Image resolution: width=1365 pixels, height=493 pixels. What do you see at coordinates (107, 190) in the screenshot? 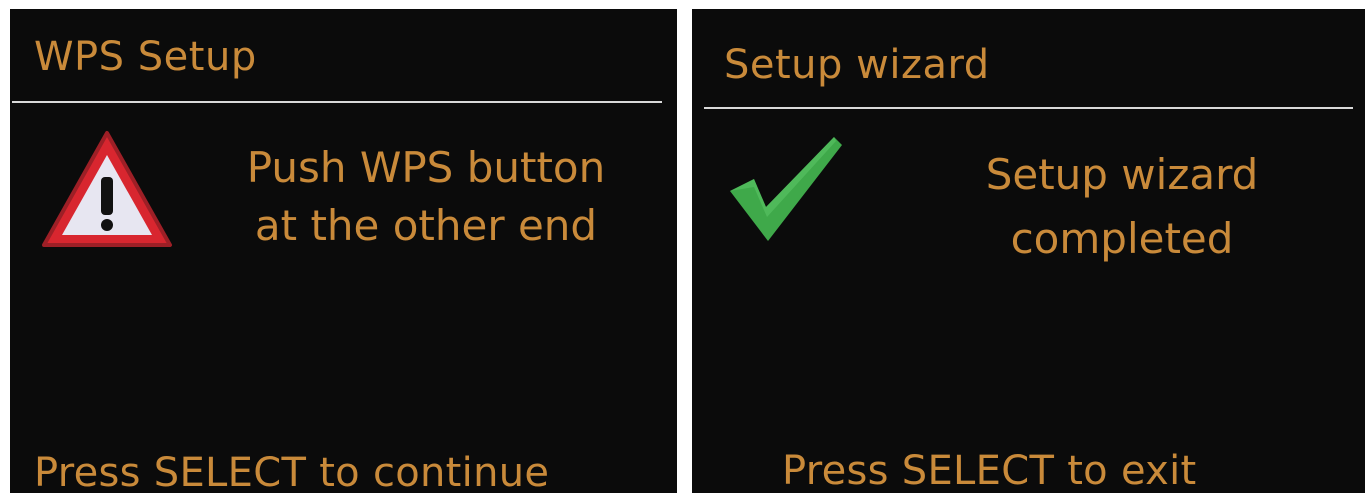
I see `warning-triangle-icon` at bounding box center [107, 190].